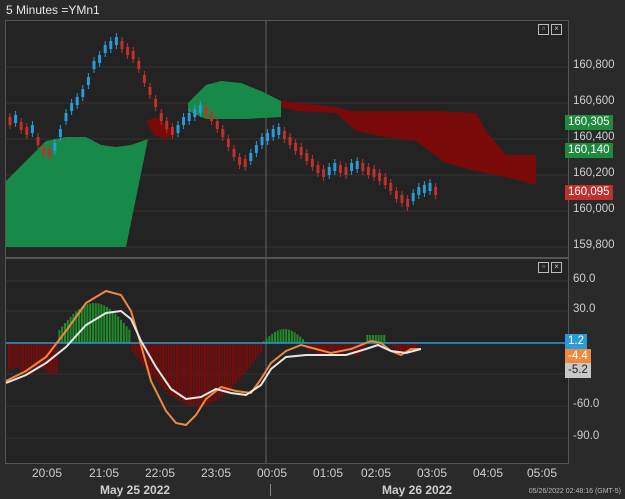 Image resolution: width=625 pixels, height=499 pixels. Describe the element at coordinates (586, 436) in the screenshot. I see `osc-tick: -90.0` at that location.